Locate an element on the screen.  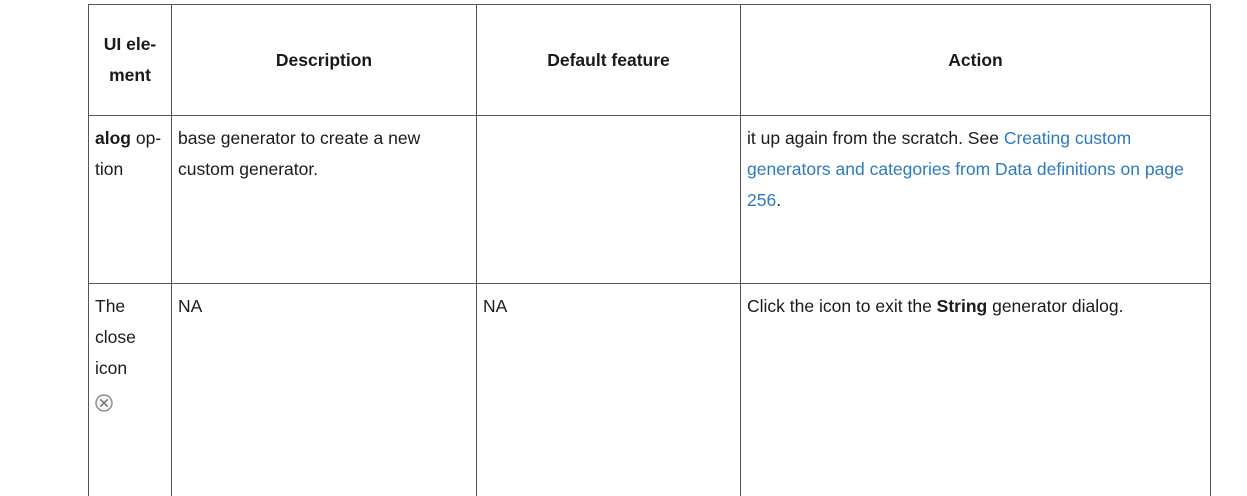
default-feature-cell is located at coordinates (608, 199).